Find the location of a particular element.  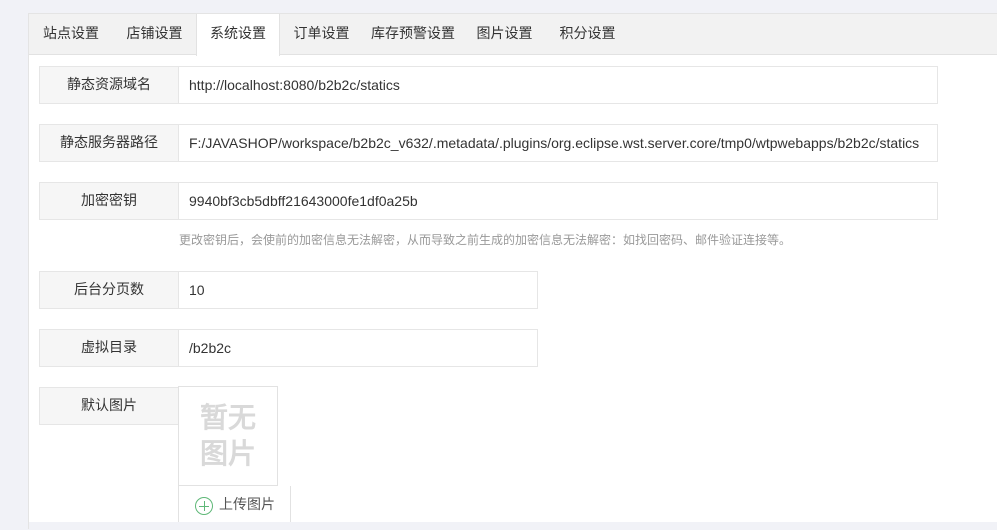

default-image-label: 默认图片 is located at coordinates (109, 406).